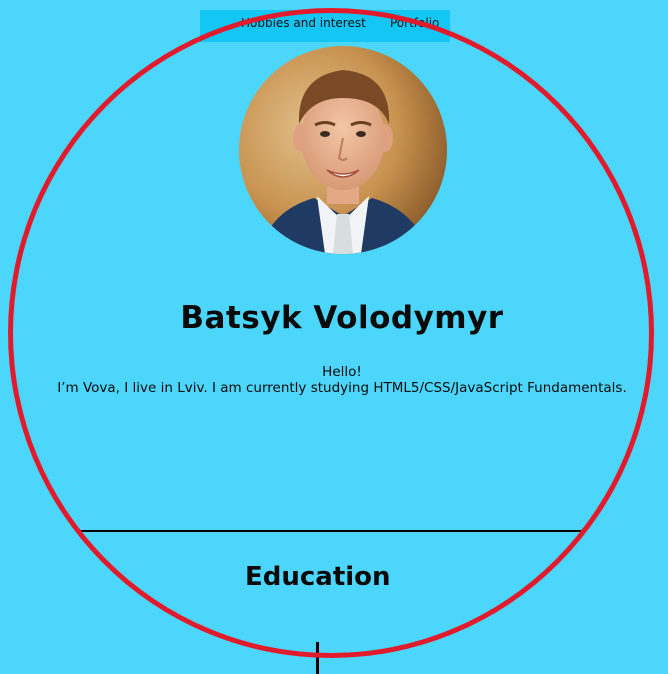 The width and height of the screenshot is (668, 674). Describe the element at coordinates (343, 150) in the screenshot. I see `avatar` at that location.